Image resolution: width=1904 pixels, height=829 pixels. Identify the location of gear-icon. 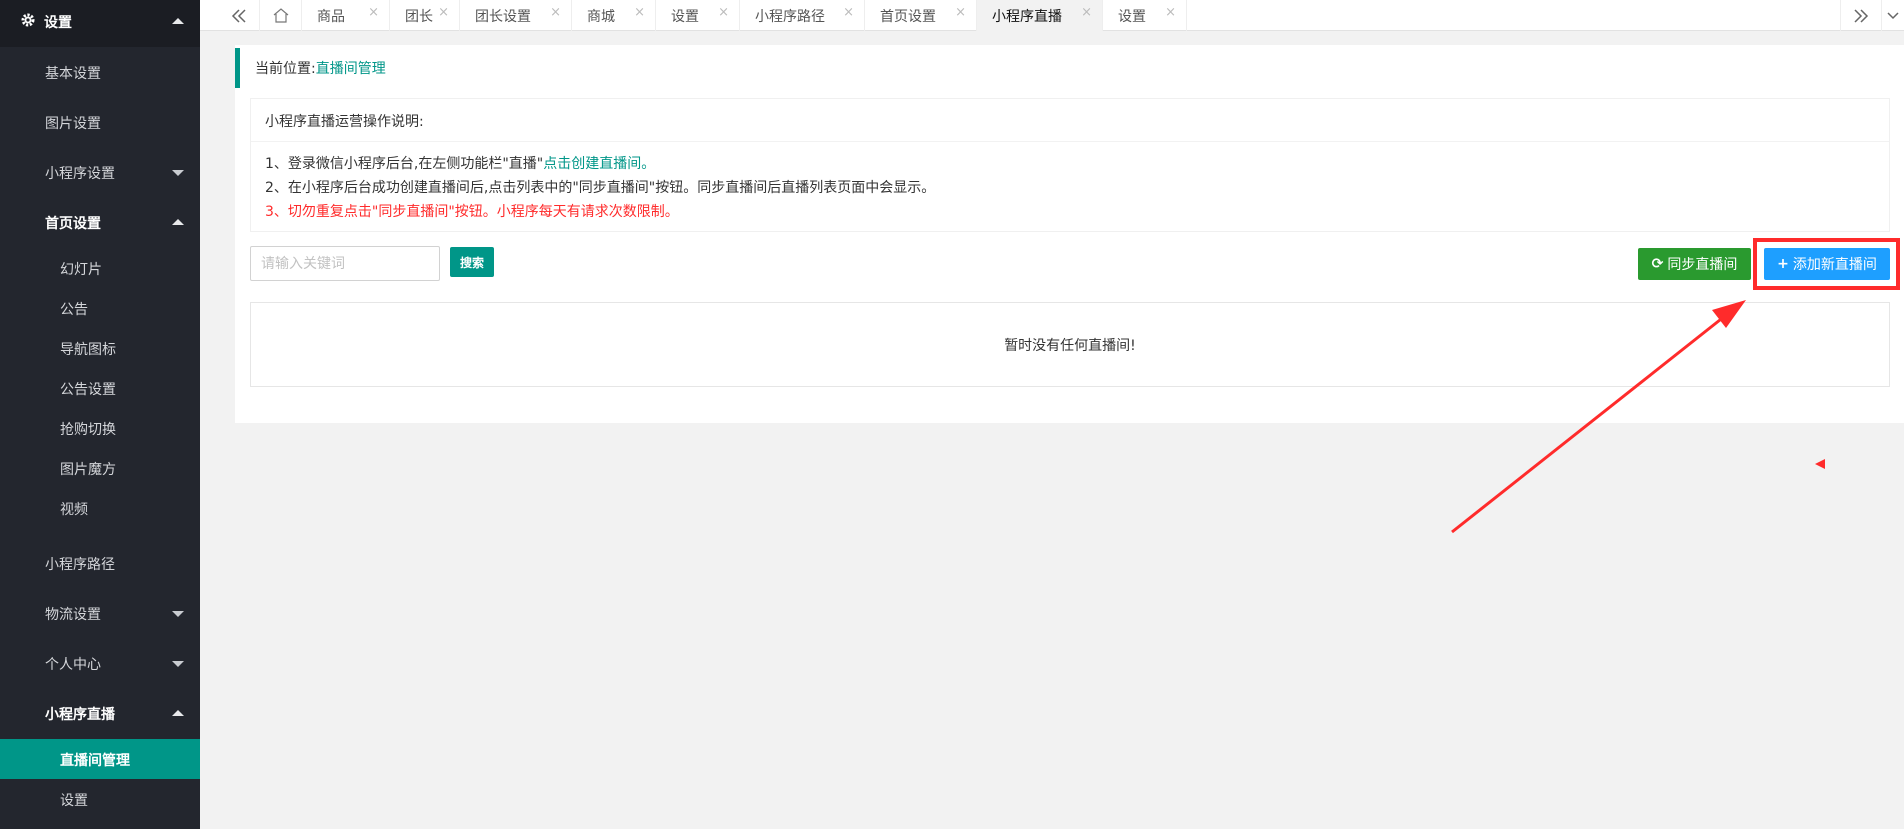
(28, 20).